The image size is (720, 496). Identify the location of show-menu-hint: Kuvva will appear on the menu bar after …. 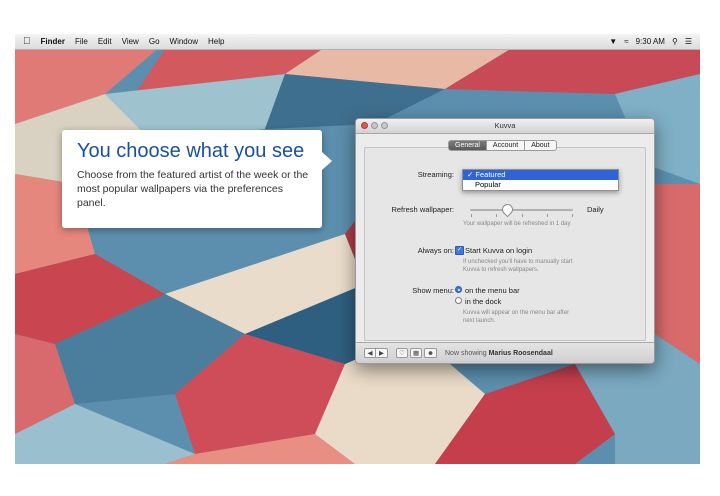
(516, 317).